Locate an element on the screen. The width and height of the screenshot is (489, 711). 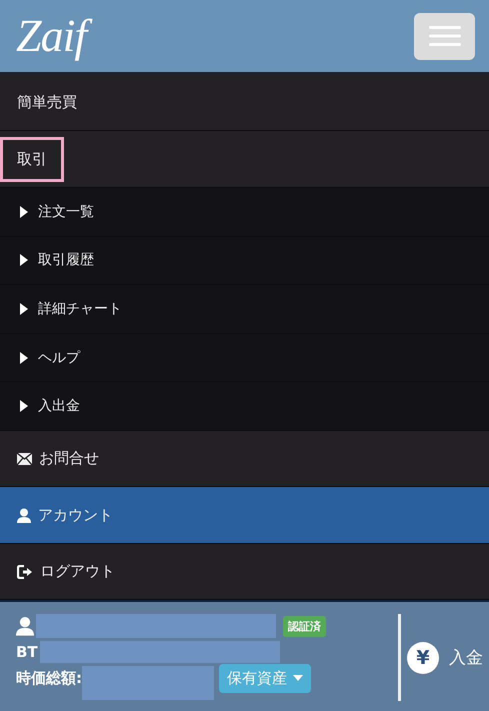
menu-item: 注文一覧 is located at coordinates (244, 212).